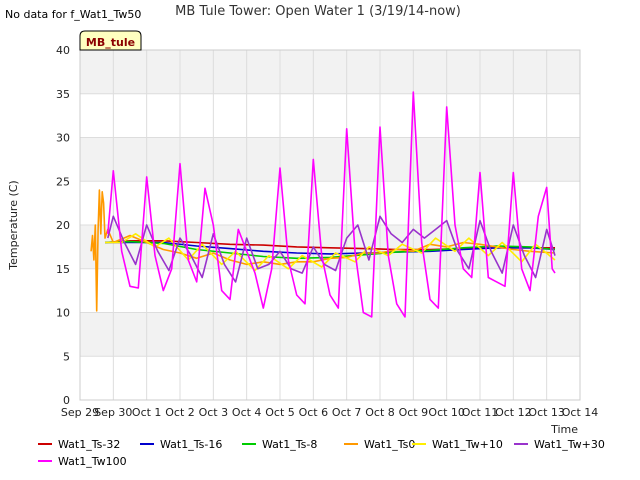 This screenshot has width=640, height=480. Describe the element at coordinates (214, 412) in the screenshot. I see `x-tick-label: Oct 3` at that location.